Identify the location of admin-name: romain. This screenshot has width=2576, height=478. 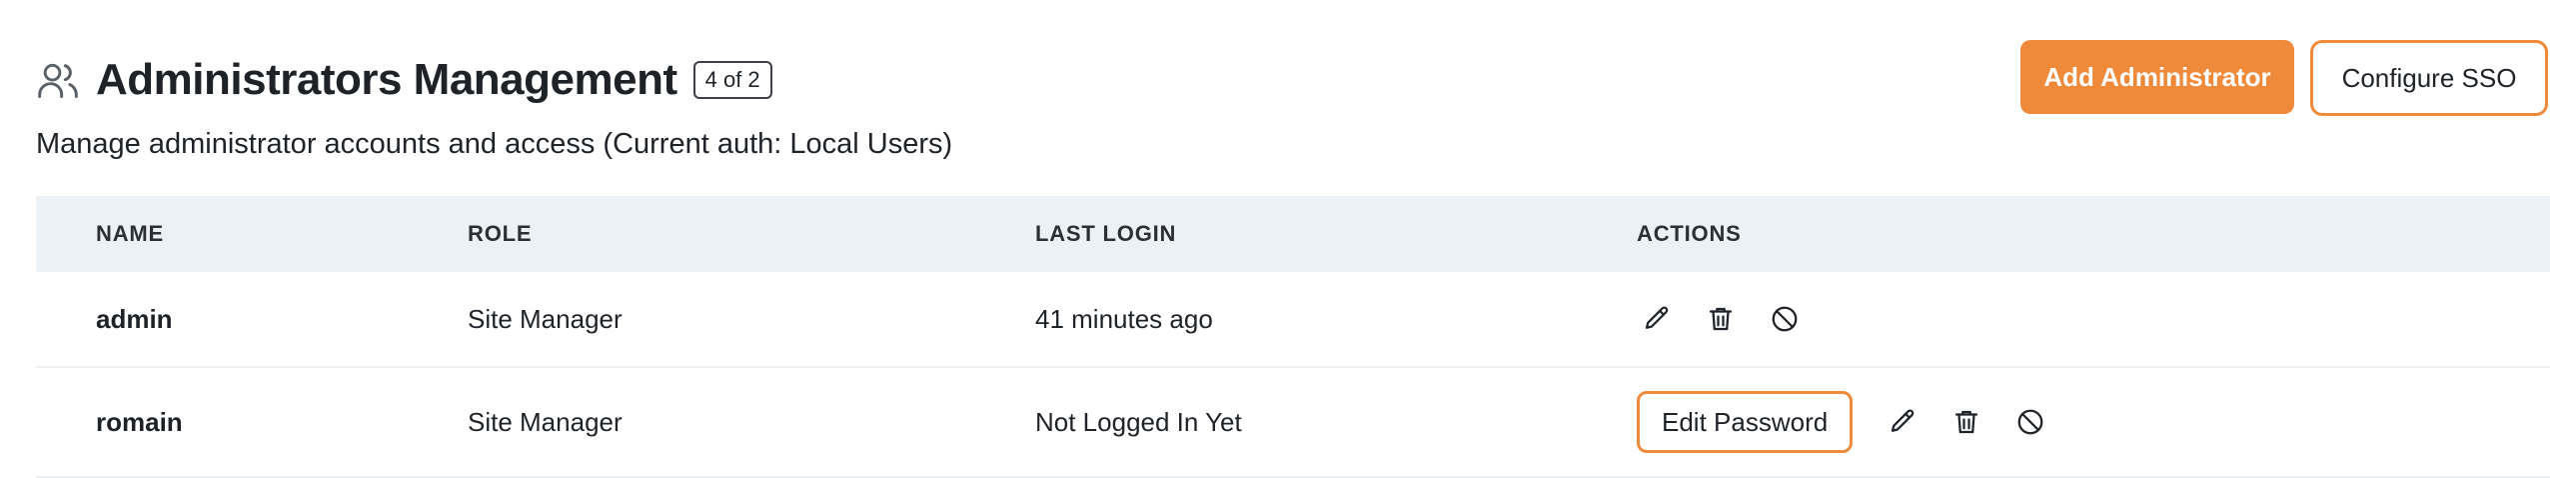
(139, 421).